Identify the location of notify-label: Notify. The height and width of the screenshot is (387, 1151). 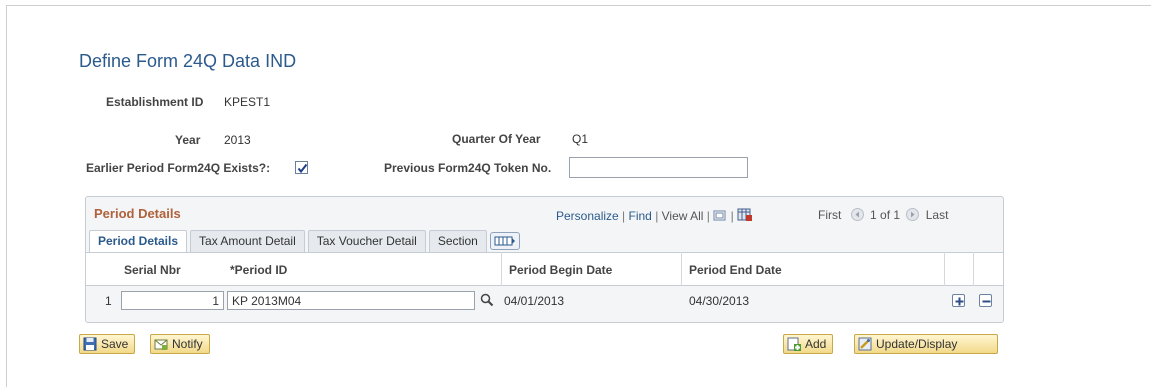
(187, 344).